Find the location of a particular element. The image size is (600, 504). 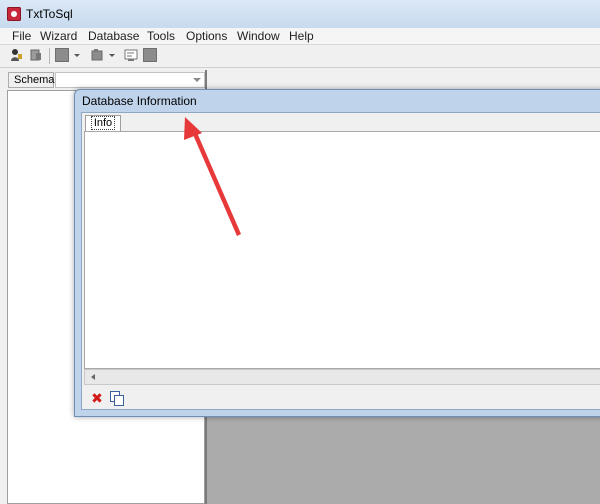

toolbar is located at coordinates (300, 56).